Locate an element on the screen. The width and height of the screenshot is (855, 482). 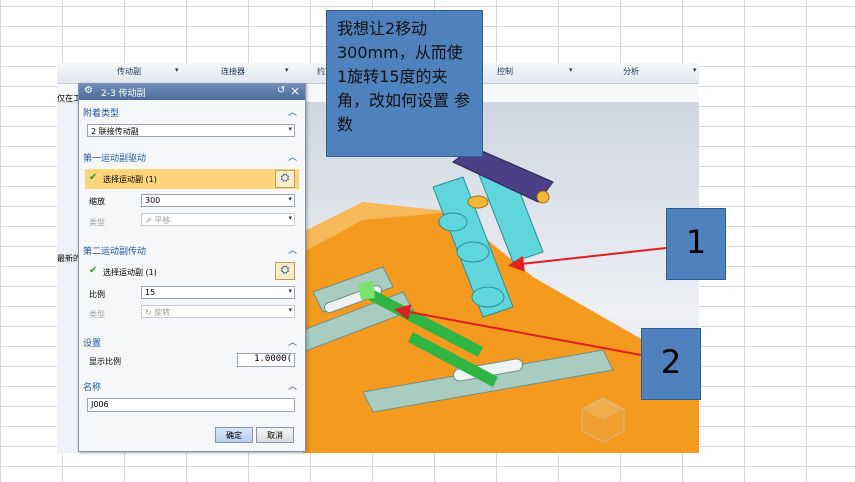
watermark-cube-logo is located at coordinates (603, 420).